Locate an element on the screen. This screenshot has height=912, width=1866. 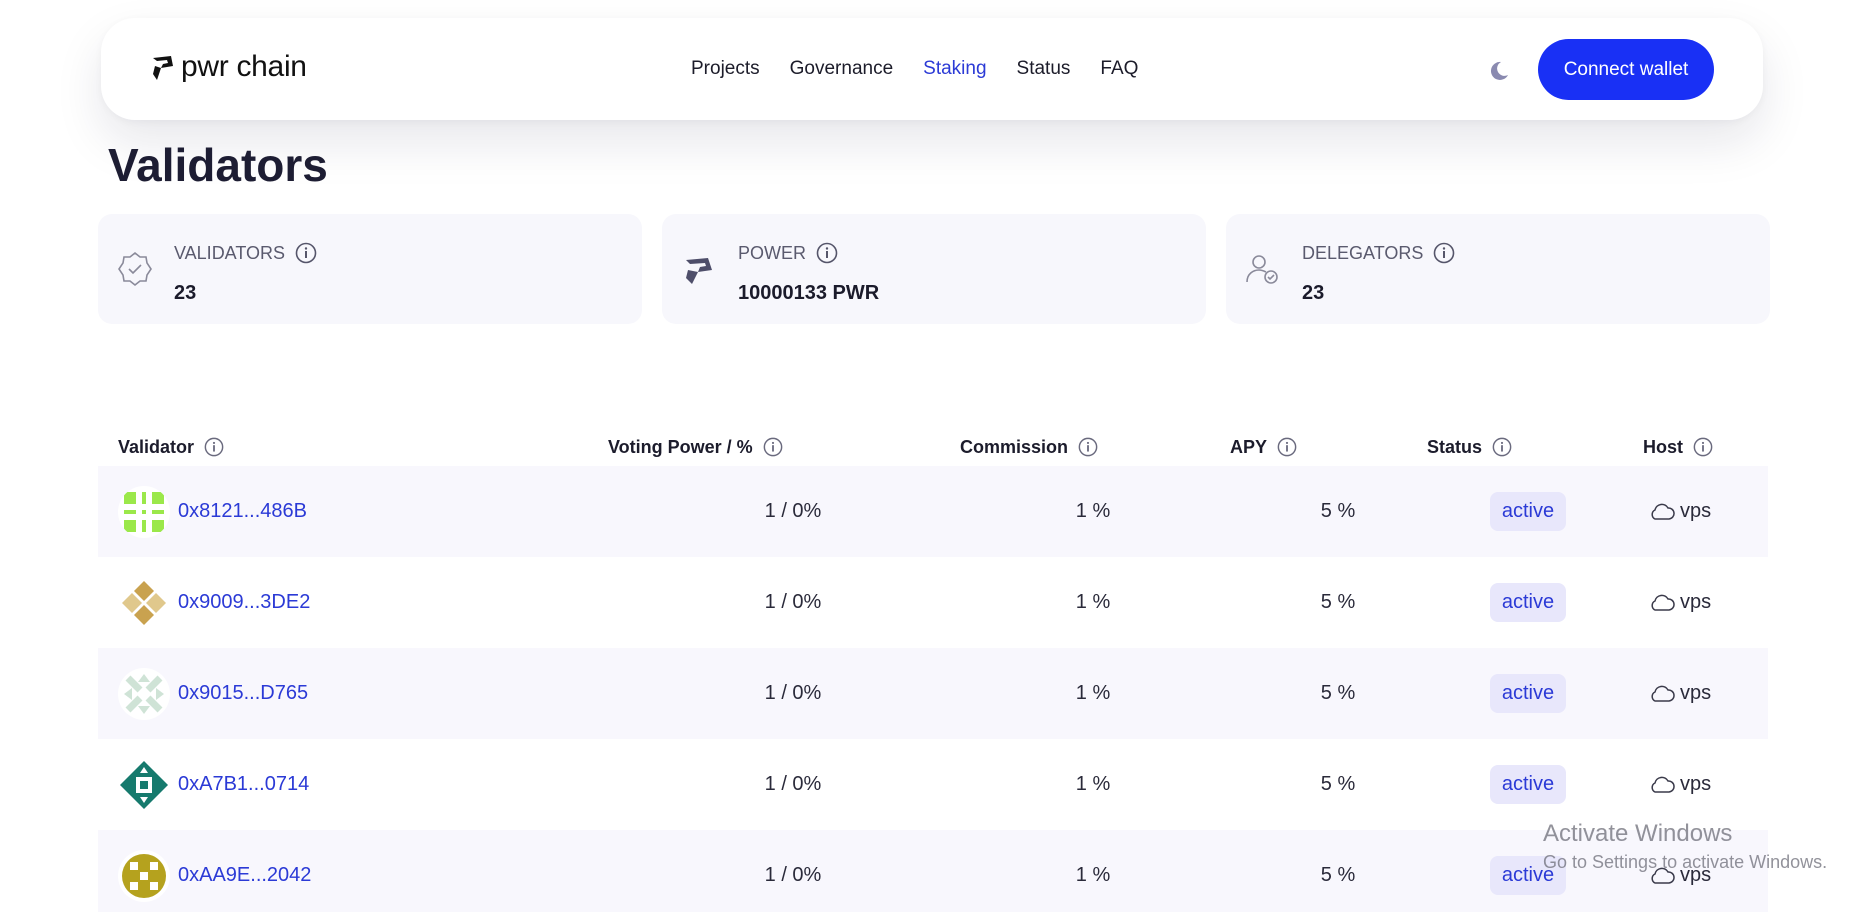
brand-name: pwr chain is located at coordinates (244, 66).